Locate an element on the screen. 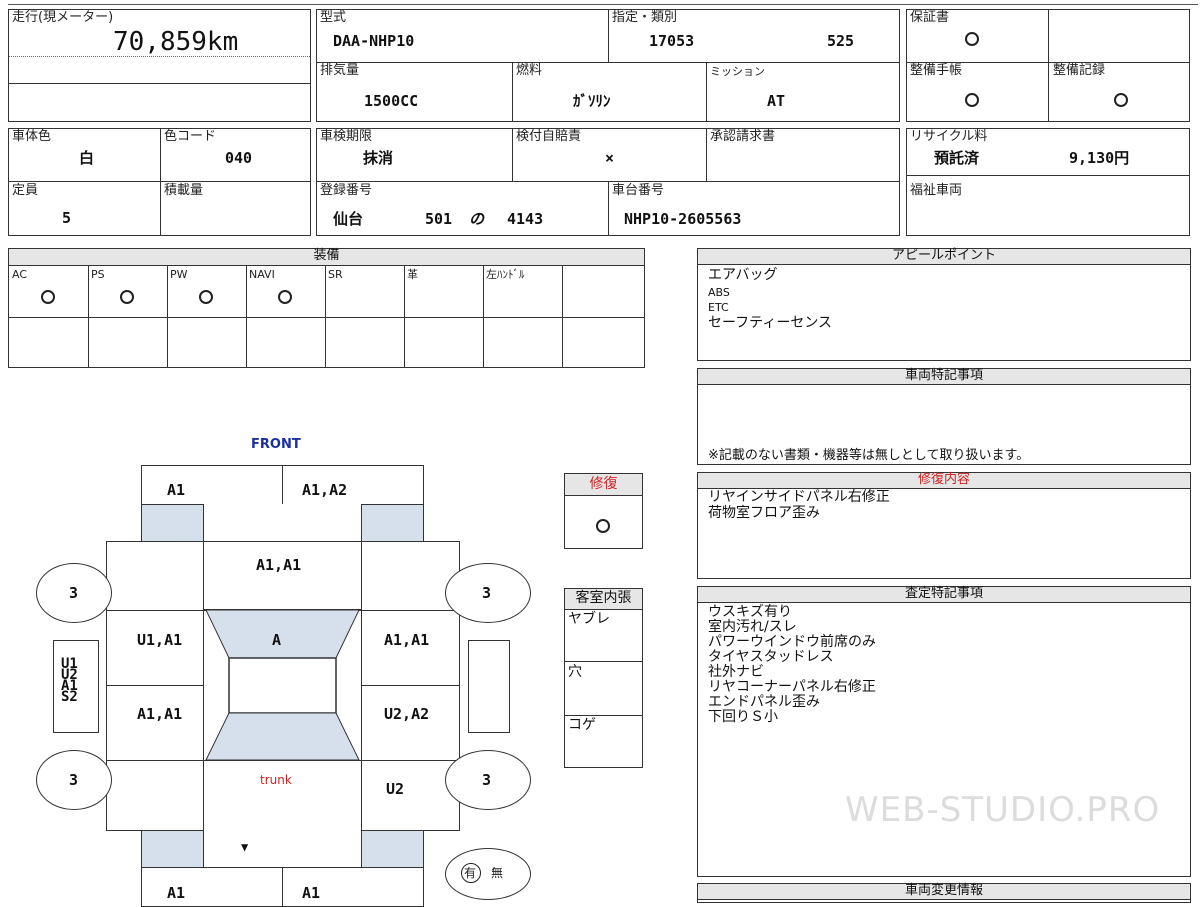 The height and width of the screenshot is (907, 1200). chassis-value: NHP10-2605563 is located at coordinates (683, 219).